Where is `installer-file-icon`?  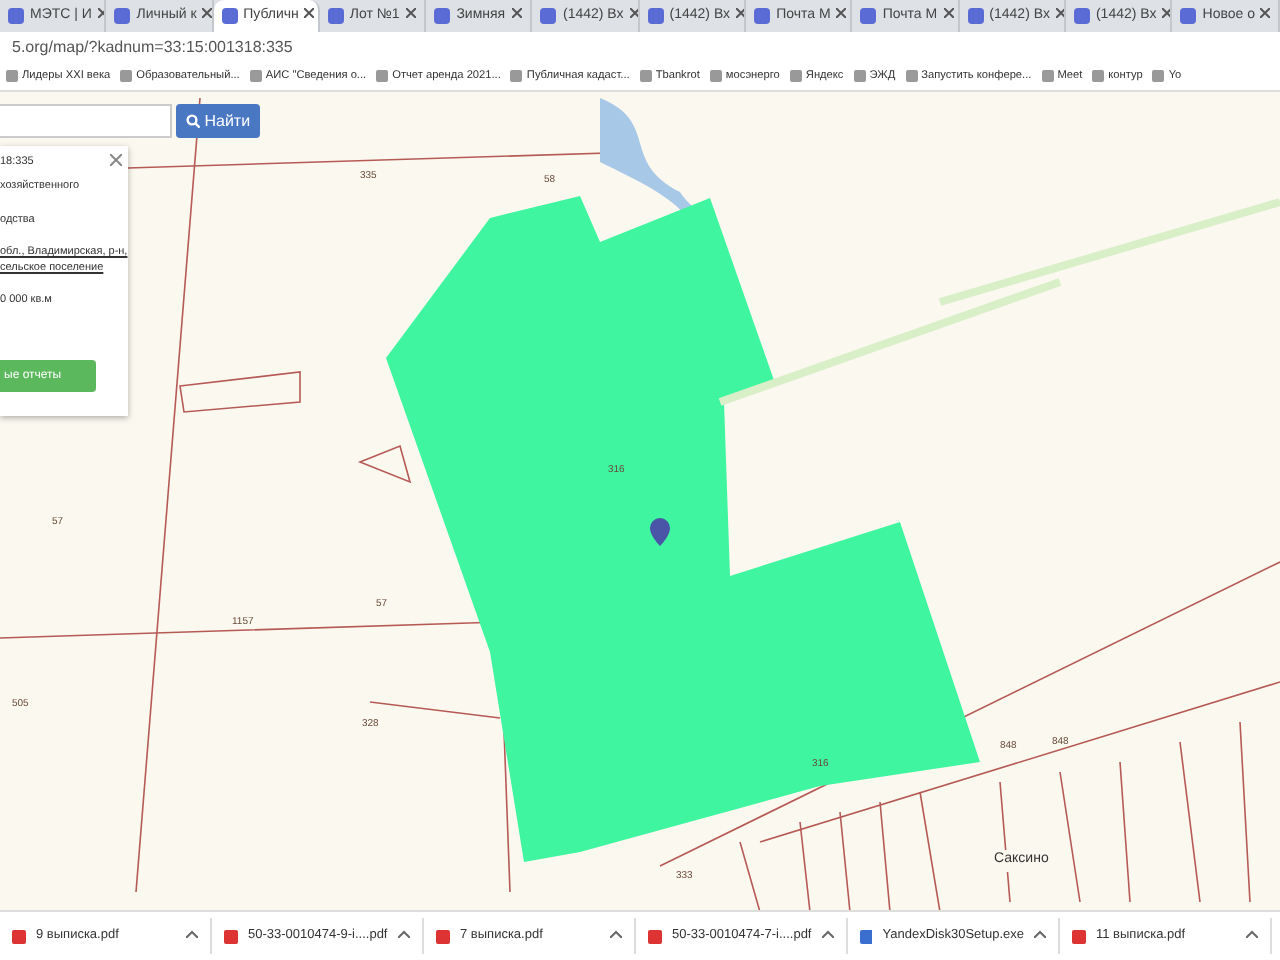 installer-file-icon is located at coordinates (866, 936).